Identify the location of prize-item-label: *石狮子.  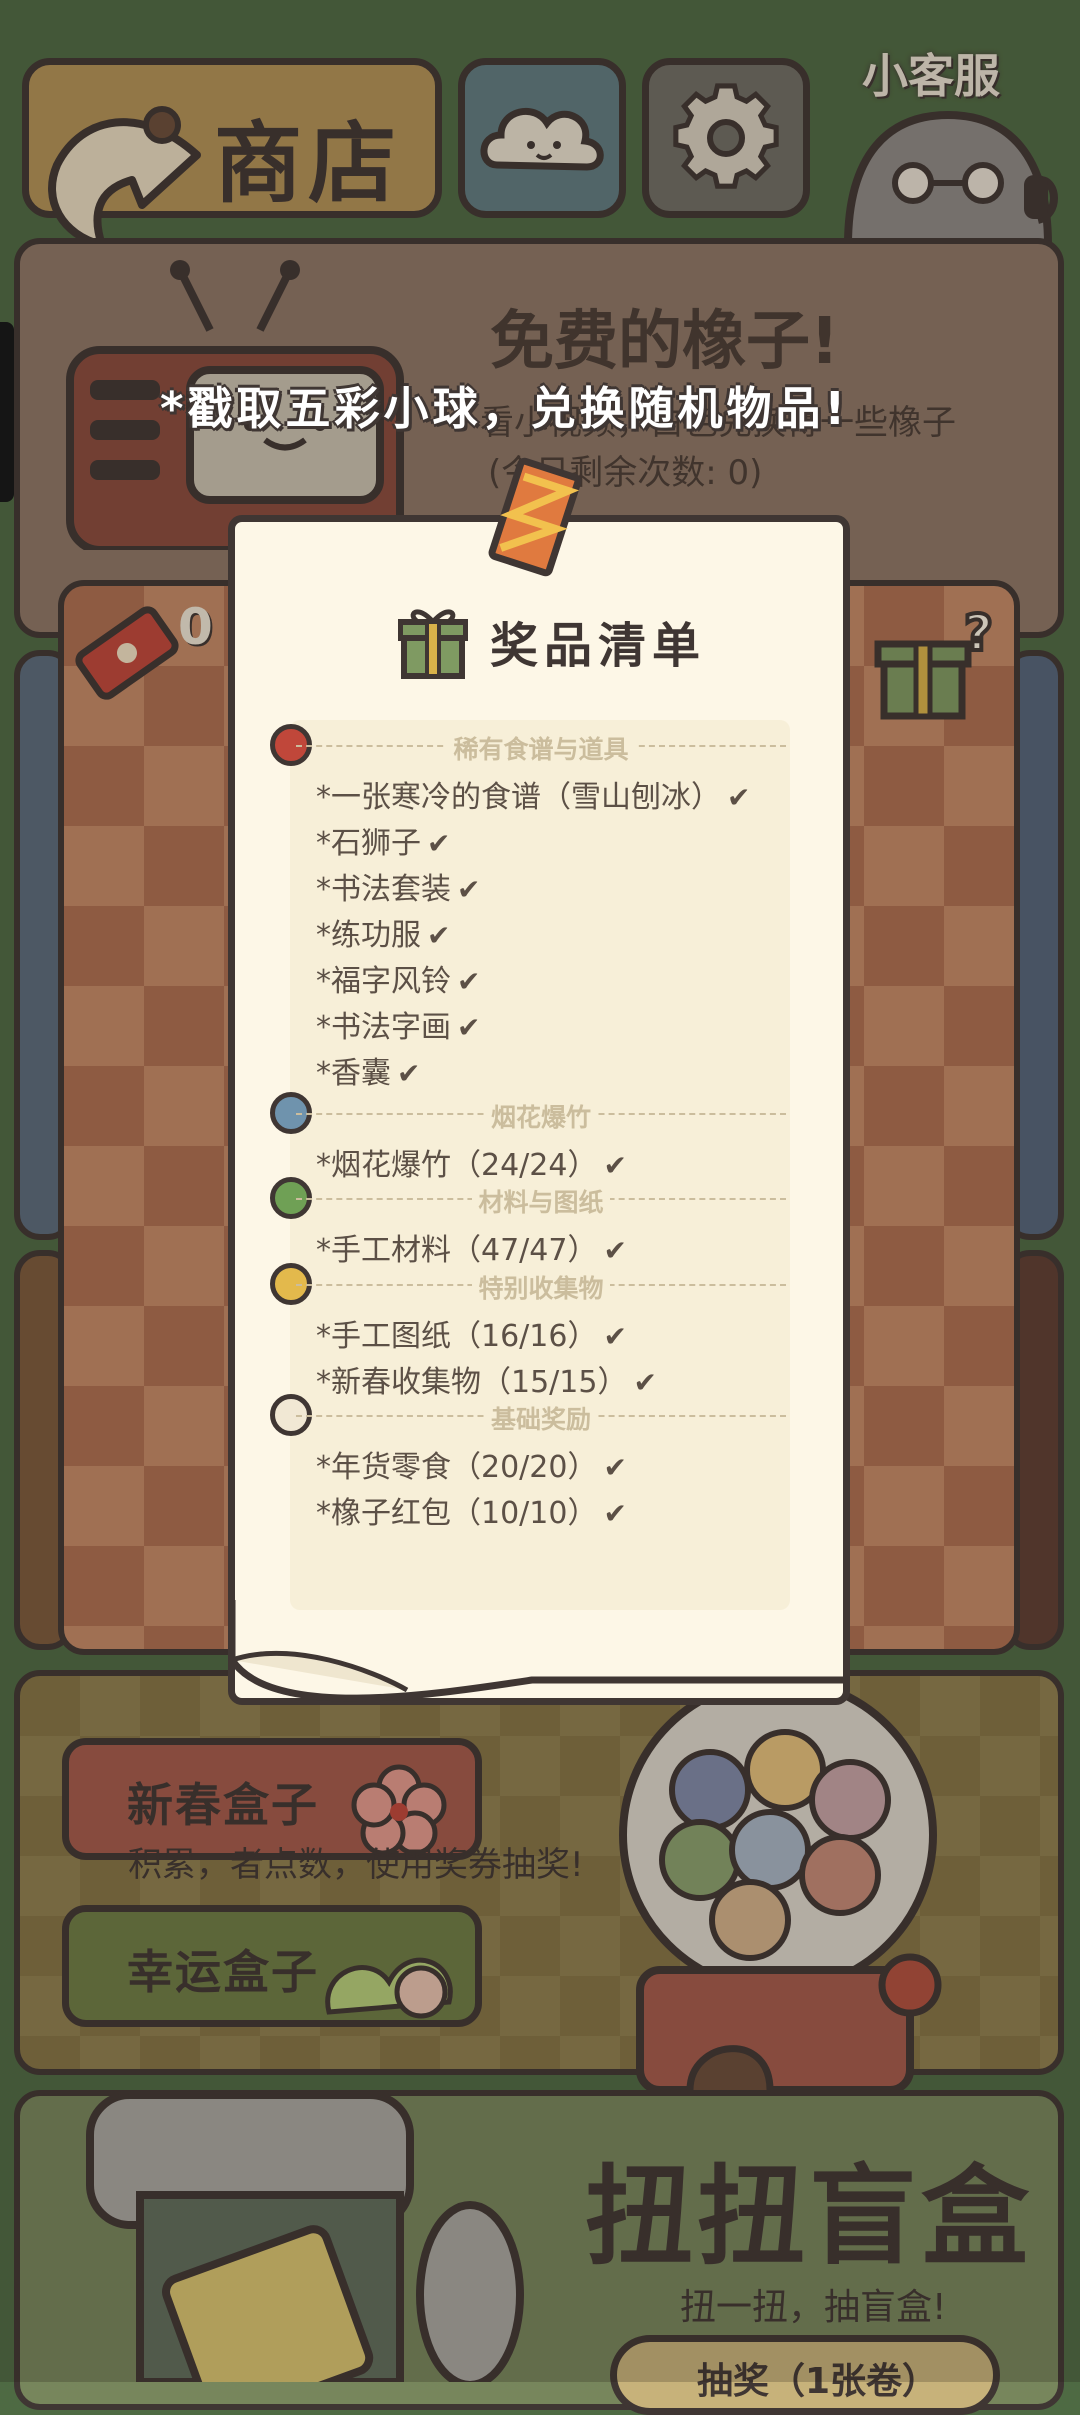
(368, 843).